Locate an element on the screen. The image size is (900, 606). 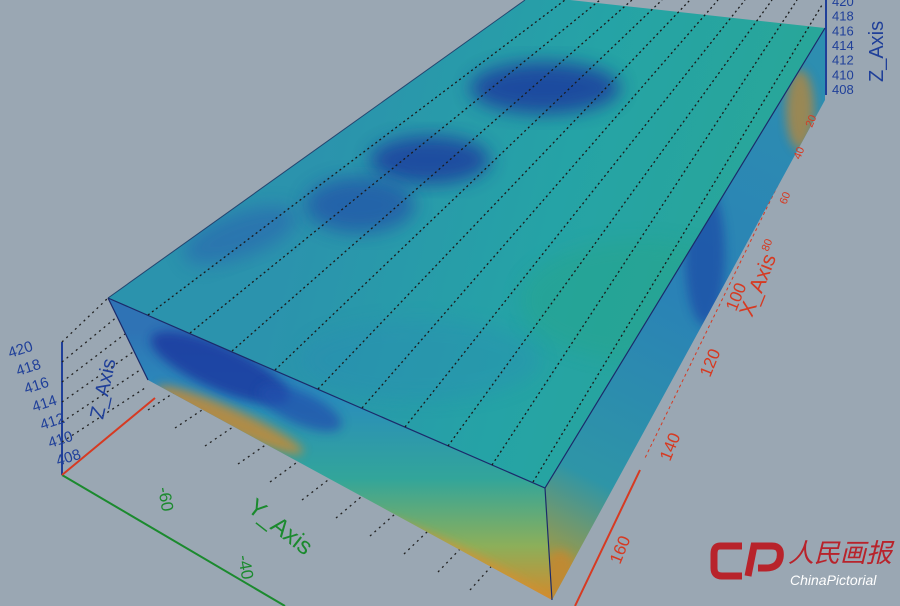
x-tick-label: 80 is located at coordinates (768, 245).